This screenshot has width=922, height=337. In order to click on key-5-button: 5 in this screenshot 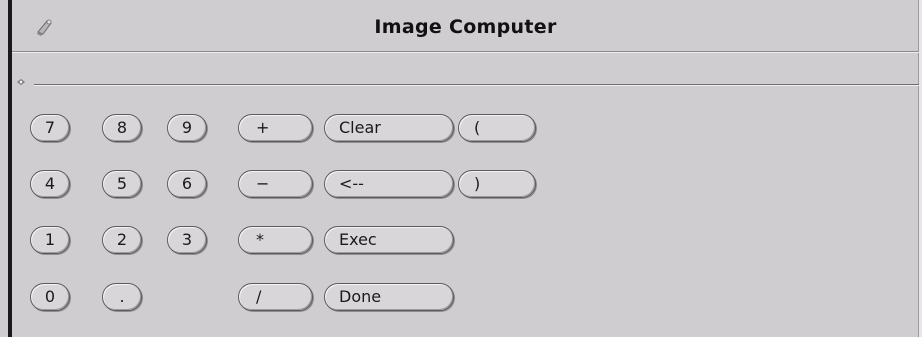, I will do `click(122, 184)`.